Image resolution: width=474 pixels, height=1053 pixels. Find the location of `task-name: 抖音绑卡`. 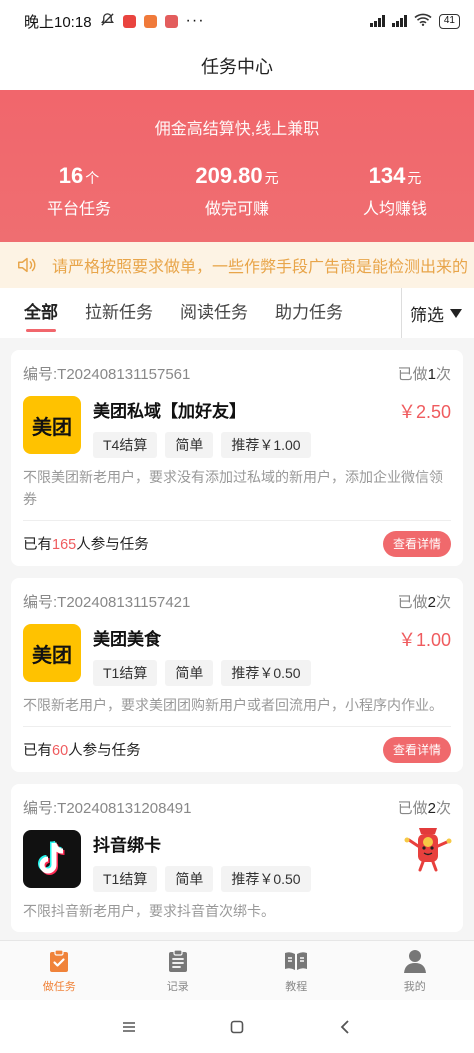

task-name: 抖音绑卡 is located at coordinates (127, 845).